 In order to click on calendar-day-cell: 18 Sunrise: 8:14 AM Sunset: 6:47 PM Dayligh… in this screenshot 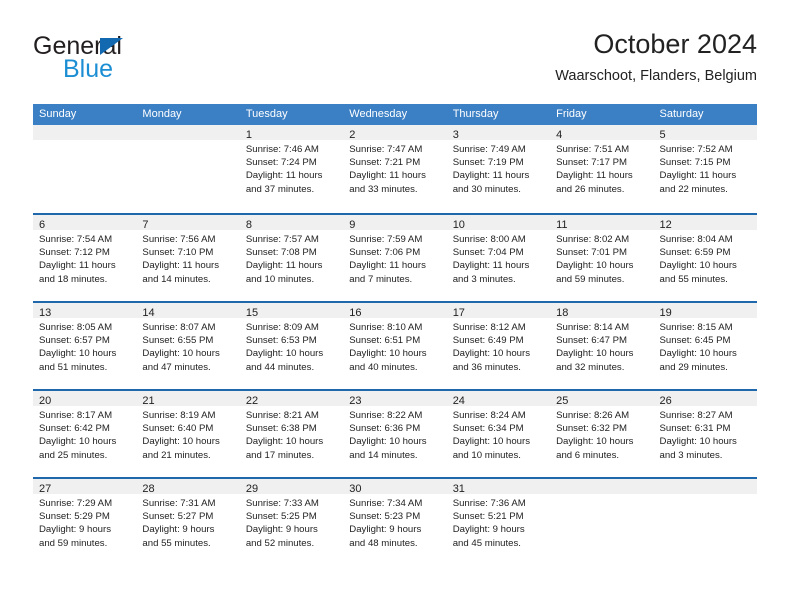, I will do `click(602, 346)`.